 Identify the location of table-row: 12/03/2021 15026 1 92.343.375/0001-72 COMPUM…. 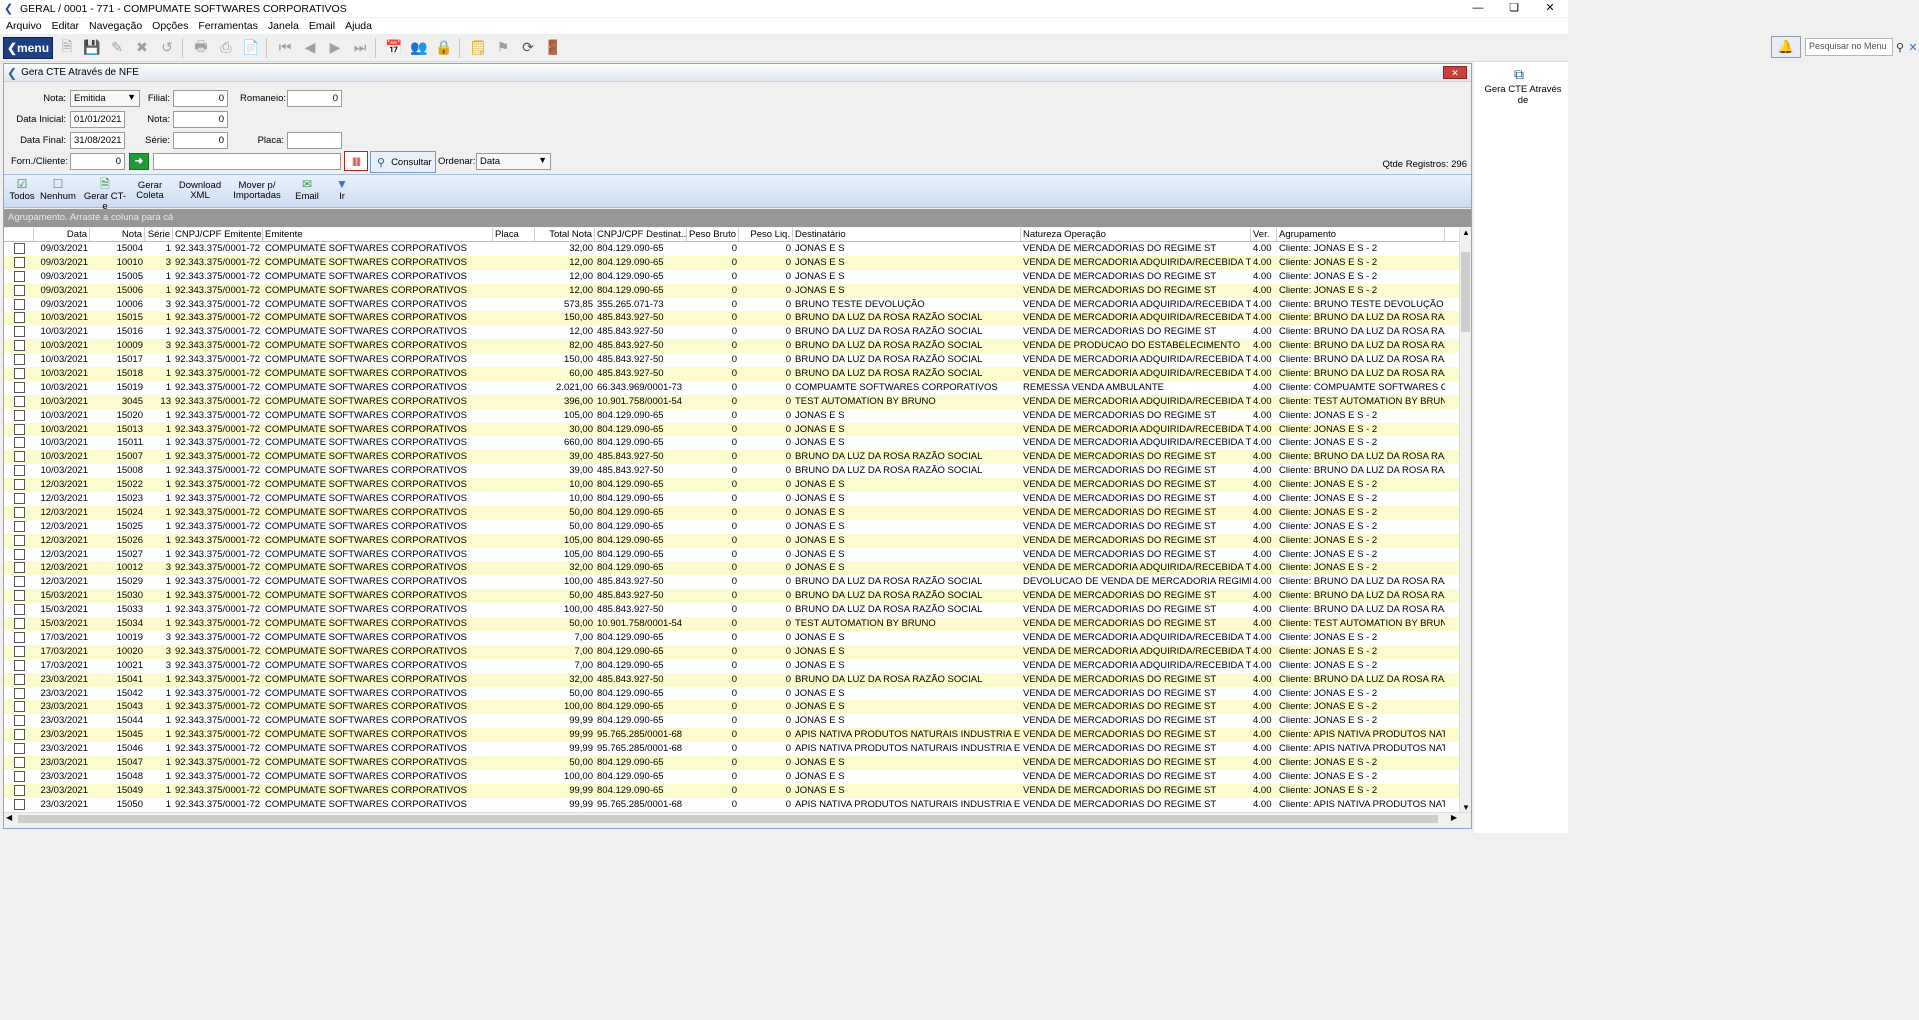
(731, 540).